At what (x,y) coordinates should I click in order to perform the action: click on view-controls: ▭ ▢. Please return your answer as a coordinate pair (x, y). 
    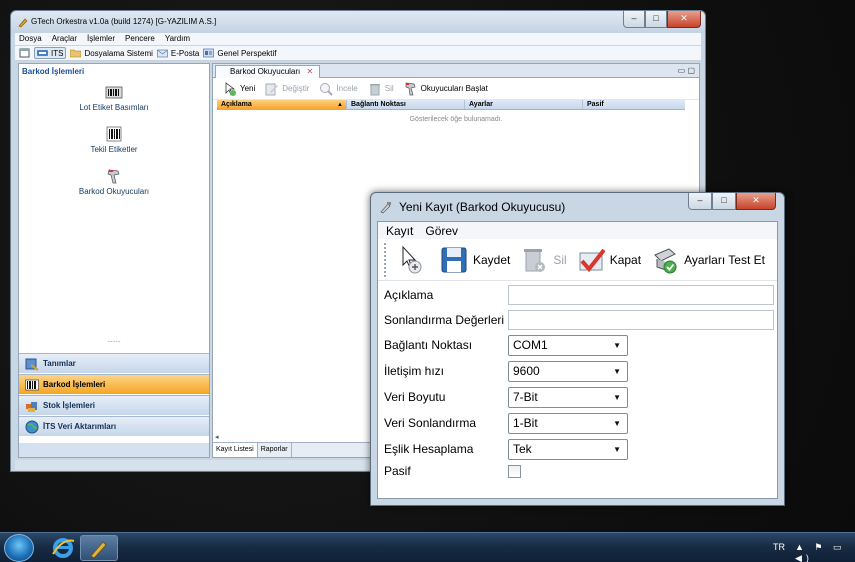
    Looking at the image, I should click on (686, 70).